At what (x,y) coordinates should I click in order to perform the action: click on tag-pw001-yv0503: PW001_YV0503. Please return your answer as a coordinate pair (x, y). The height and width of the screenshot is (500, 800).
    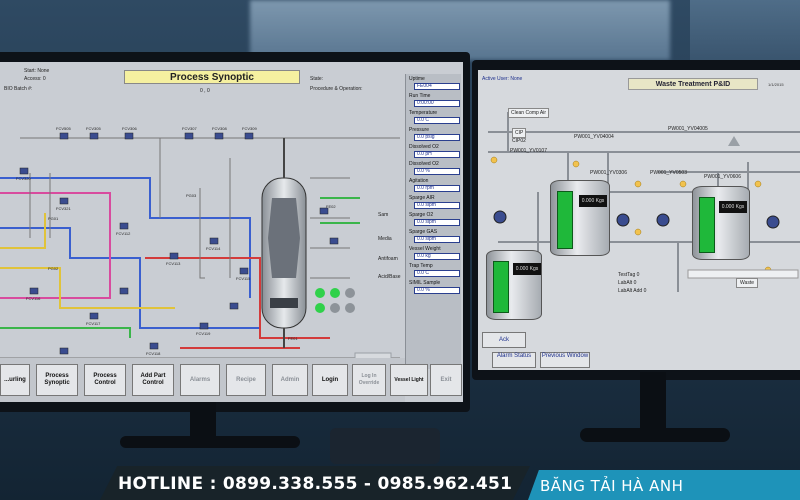
    Looking at the image, I should click on (668, 173).